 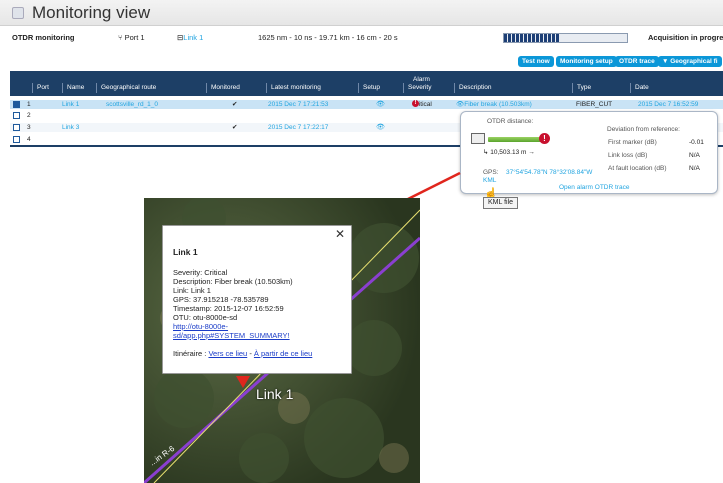 What do you see at coordinates (298, 127) in the screenshot?
I see `cell-latest: 2015 Dec 7 17:22:17` at bounding box center [298, 127].